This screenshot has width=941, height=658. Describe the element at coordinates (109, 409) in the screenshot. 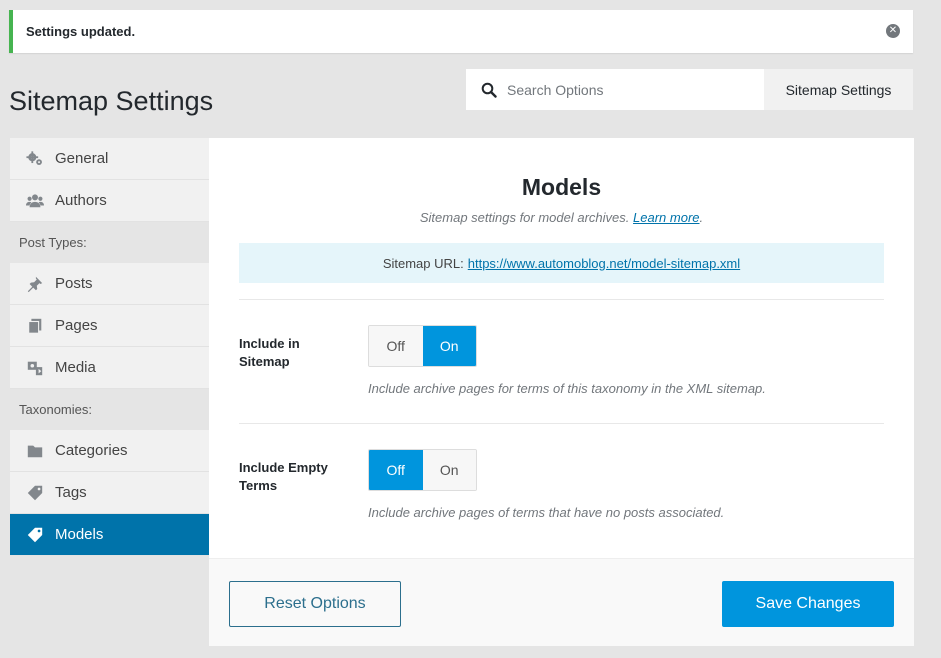

I see `sidebar-group-taxonomies: Taxonomies:` at that location.